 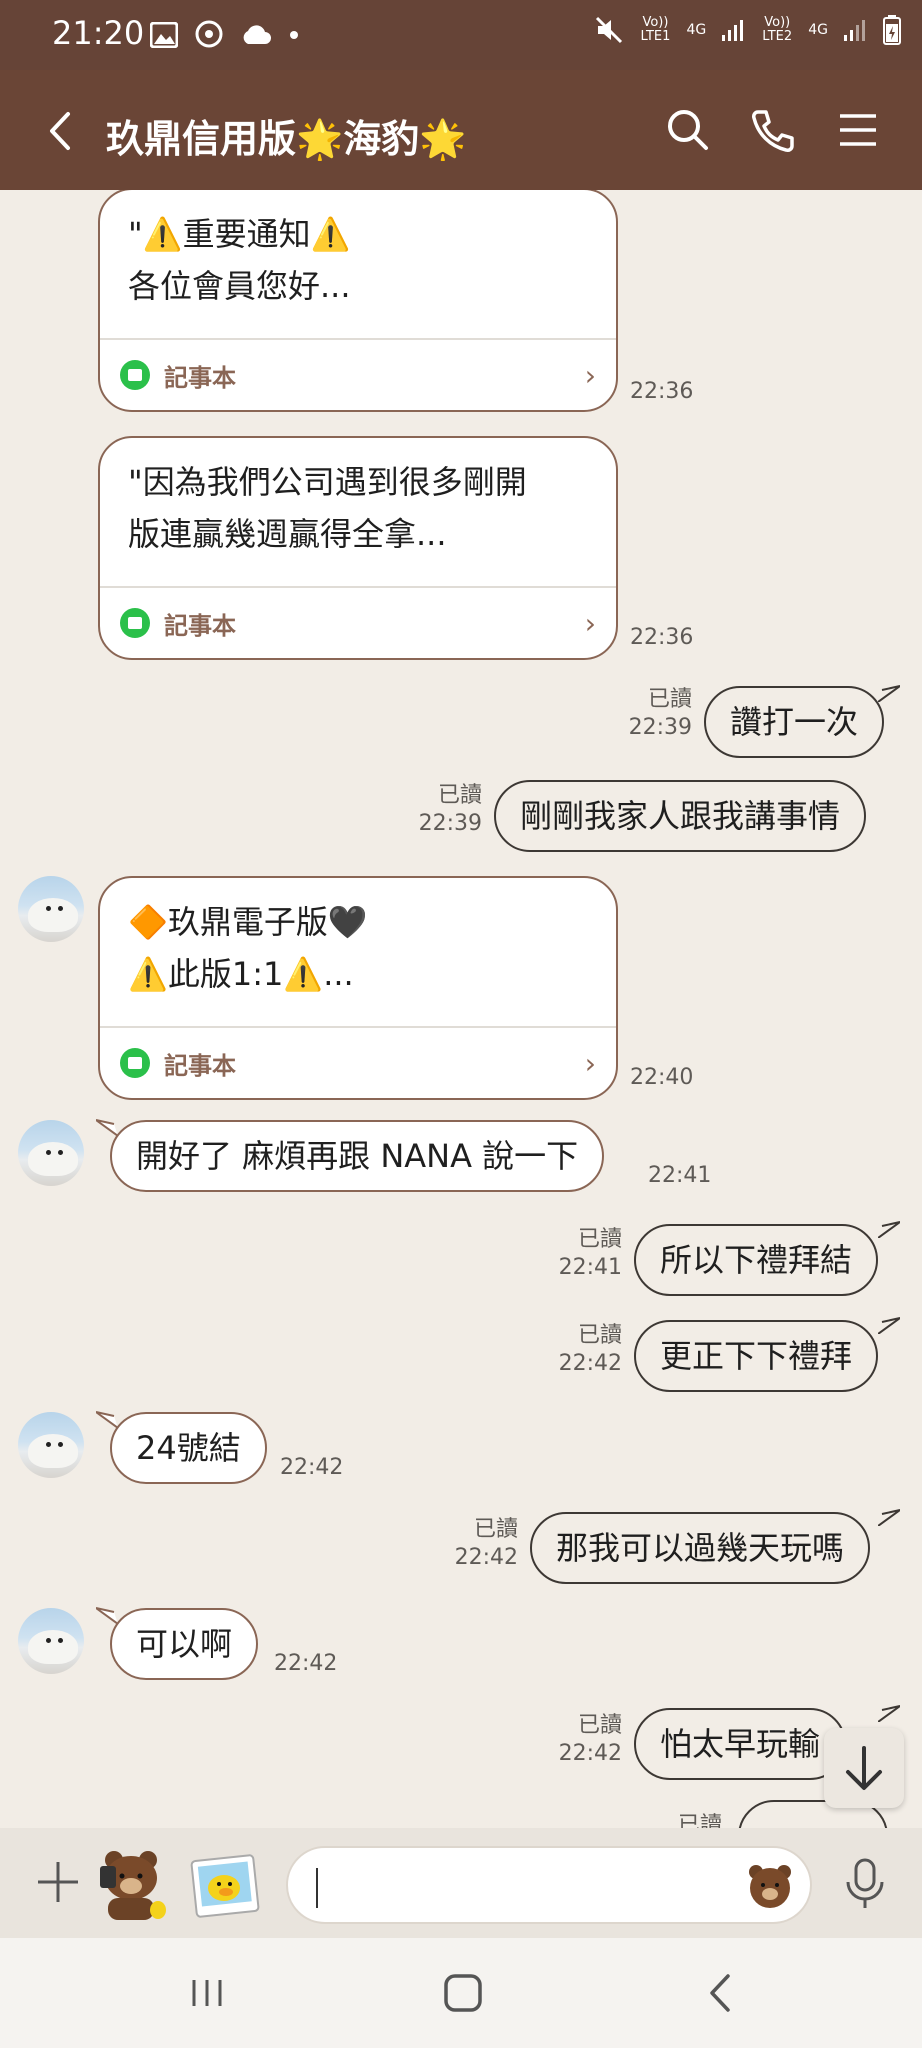 What do you see at coordinates (756, 1356) in the screenshot?
I see `sent-bubble: 更正下下禮拜` at bounding box center [756, 1356].